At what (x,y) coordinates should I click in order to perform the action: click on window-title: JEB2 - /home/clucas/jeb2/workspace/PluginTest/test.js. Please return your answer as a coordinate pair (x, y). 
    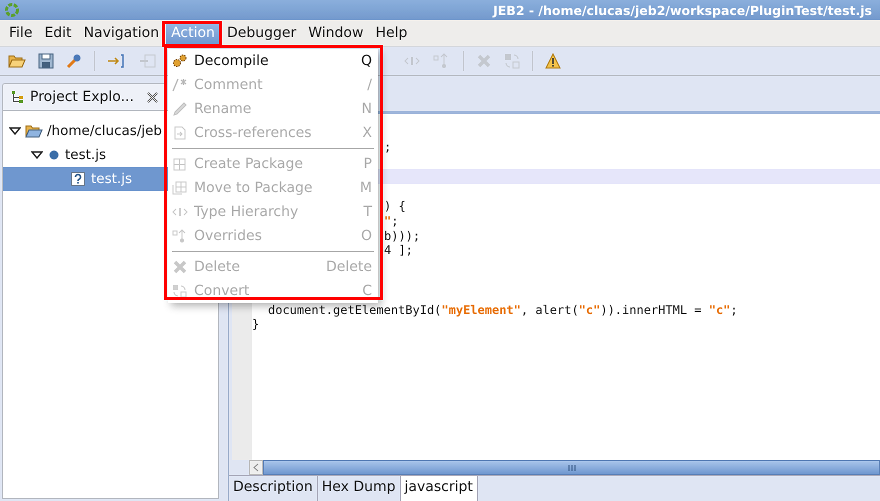
    Looking at the image, I should click on (682, 10).